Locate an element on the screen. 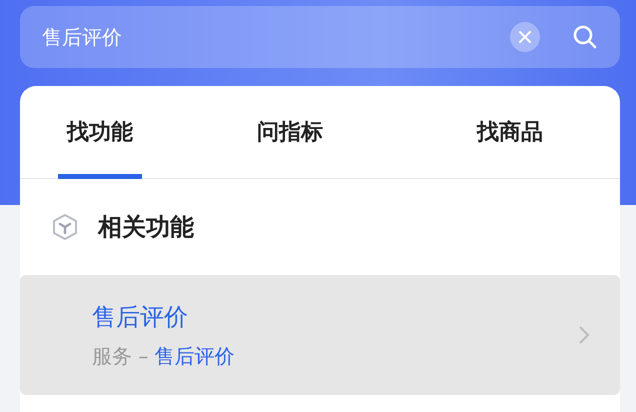  tab: 问指标 is located at coordinates (290, 132).